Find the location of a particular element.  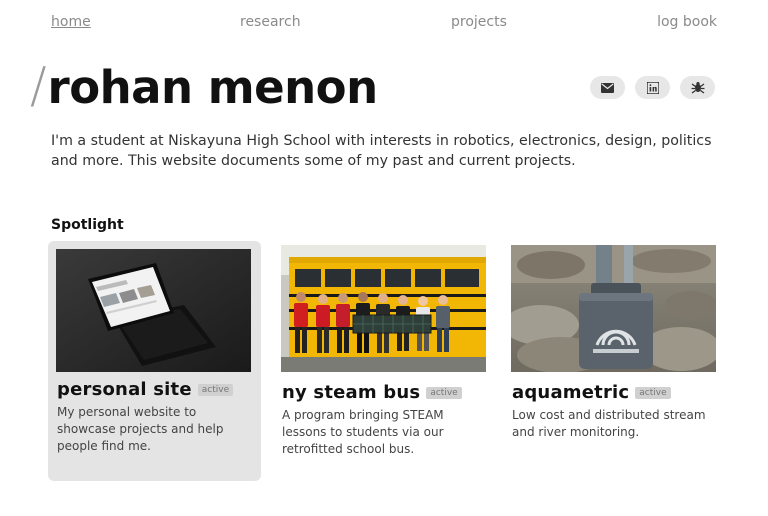

social-links is located at coordinates (652, 87).